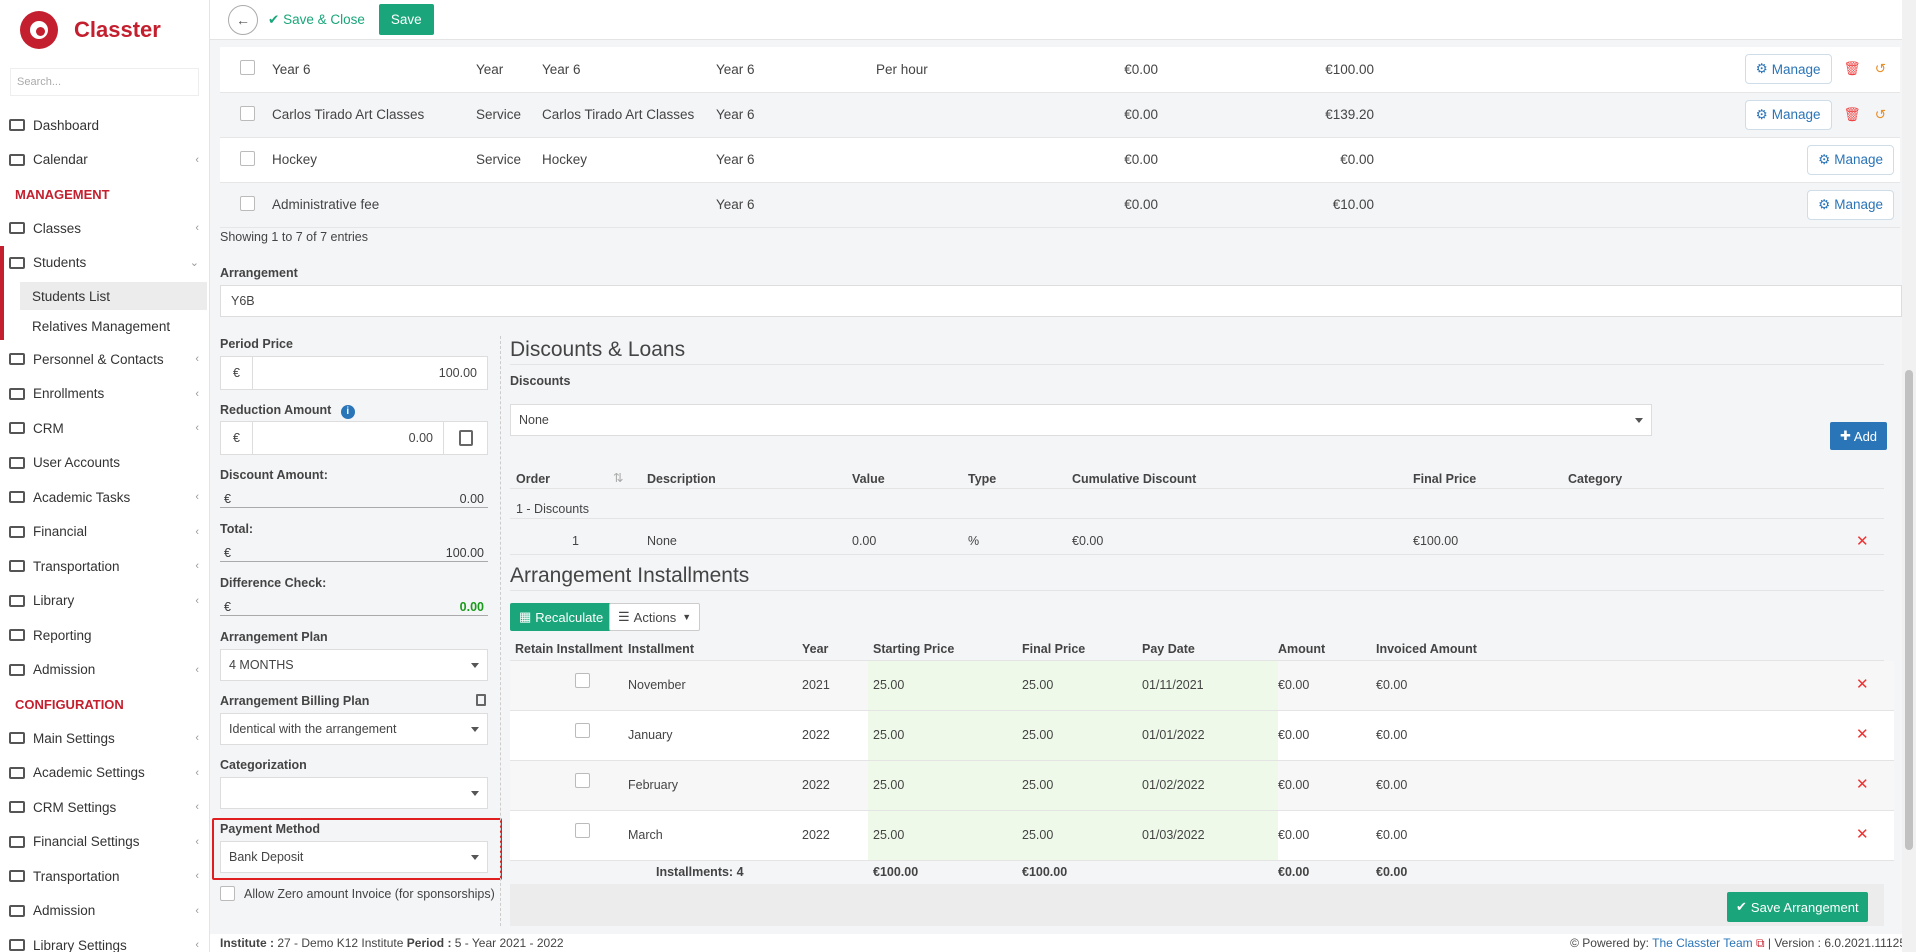 The height and width of the screenshot is (952, 1916). Describe the element at coordinates (354, 857) in the screenshot. I see `payment-method-select: Bank Deposit` at that location.